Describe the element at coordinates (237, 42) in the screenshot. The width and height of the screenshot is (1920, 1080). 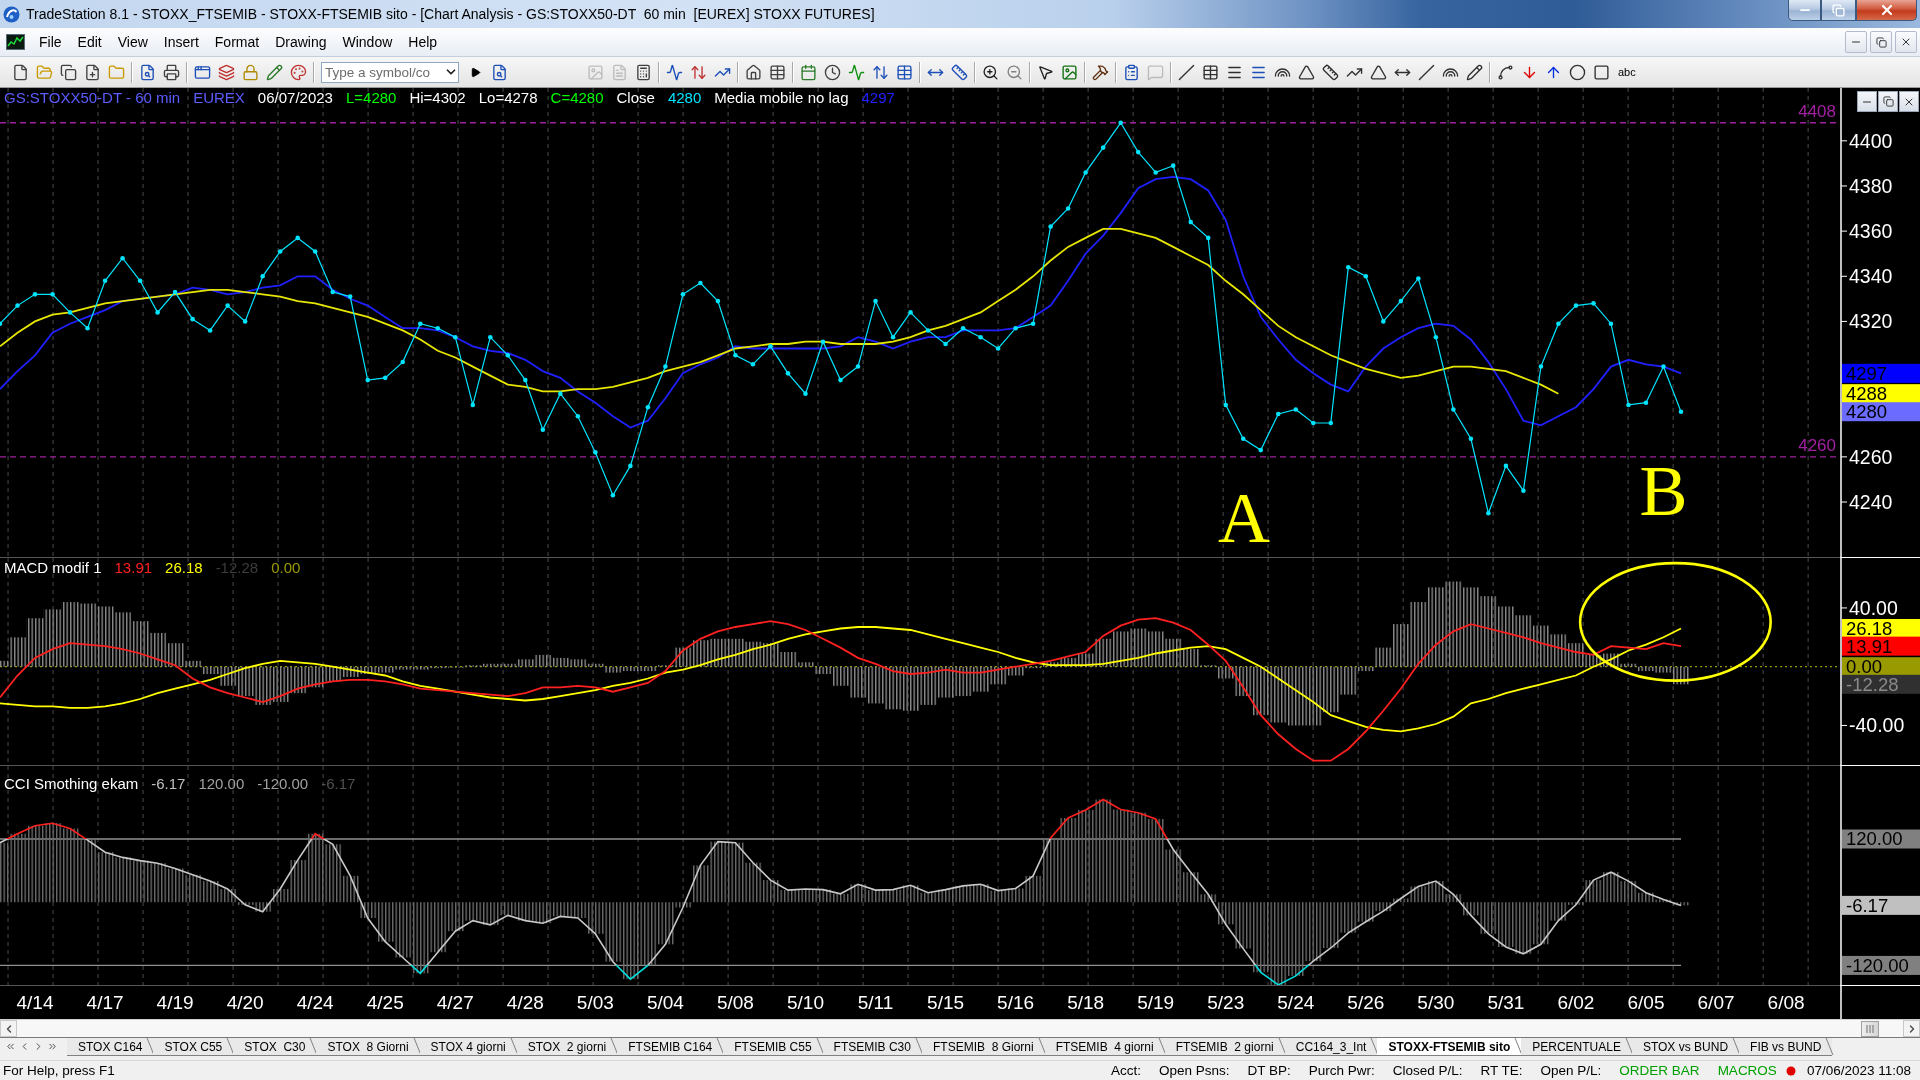
I see `menu-item: Format` at that location.